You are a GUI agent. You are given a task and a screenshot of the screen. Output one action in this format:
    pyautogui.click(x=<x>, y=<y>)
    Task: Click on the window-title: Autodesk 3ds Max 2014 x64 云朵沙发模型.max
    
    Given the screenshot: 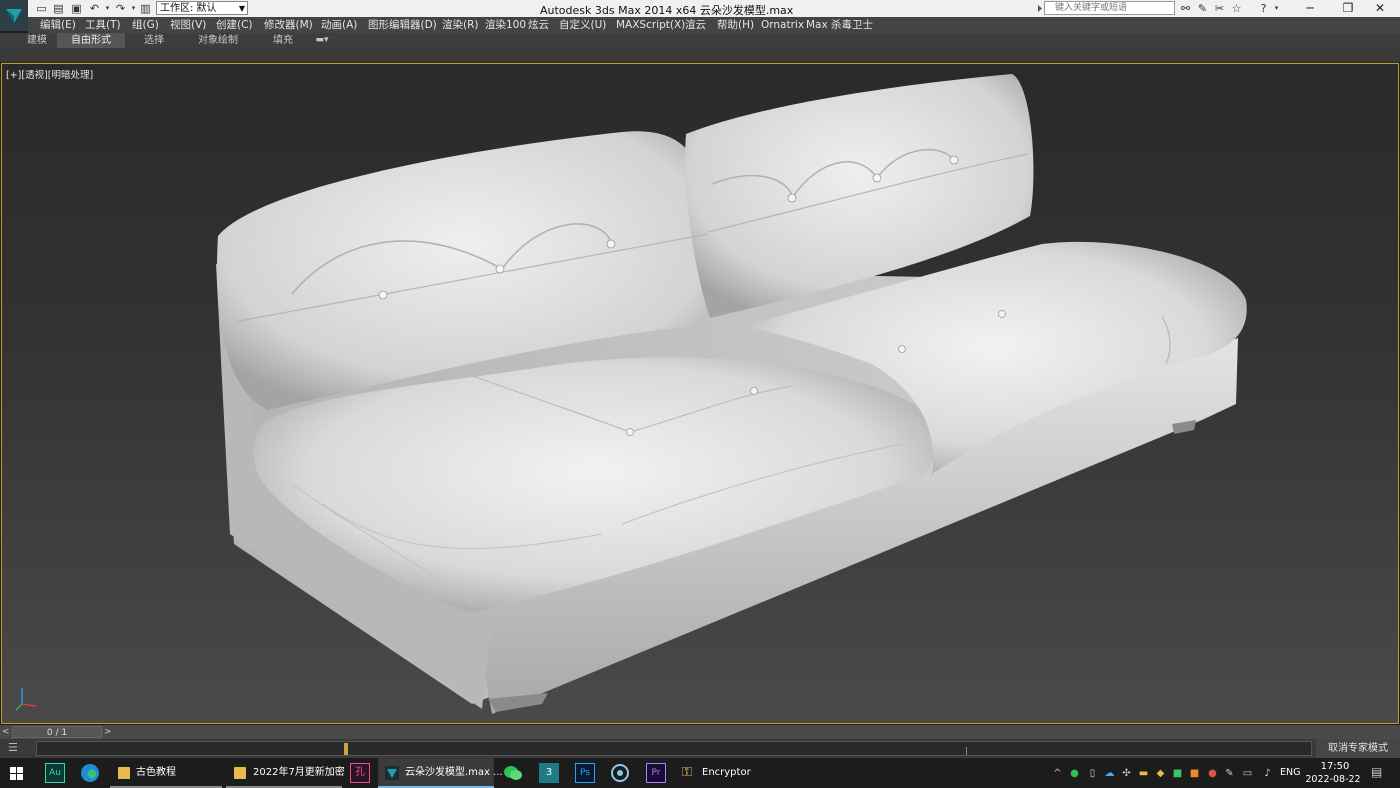 What is the action you would take?
    pyautogui.click(x=667, y=10)
    